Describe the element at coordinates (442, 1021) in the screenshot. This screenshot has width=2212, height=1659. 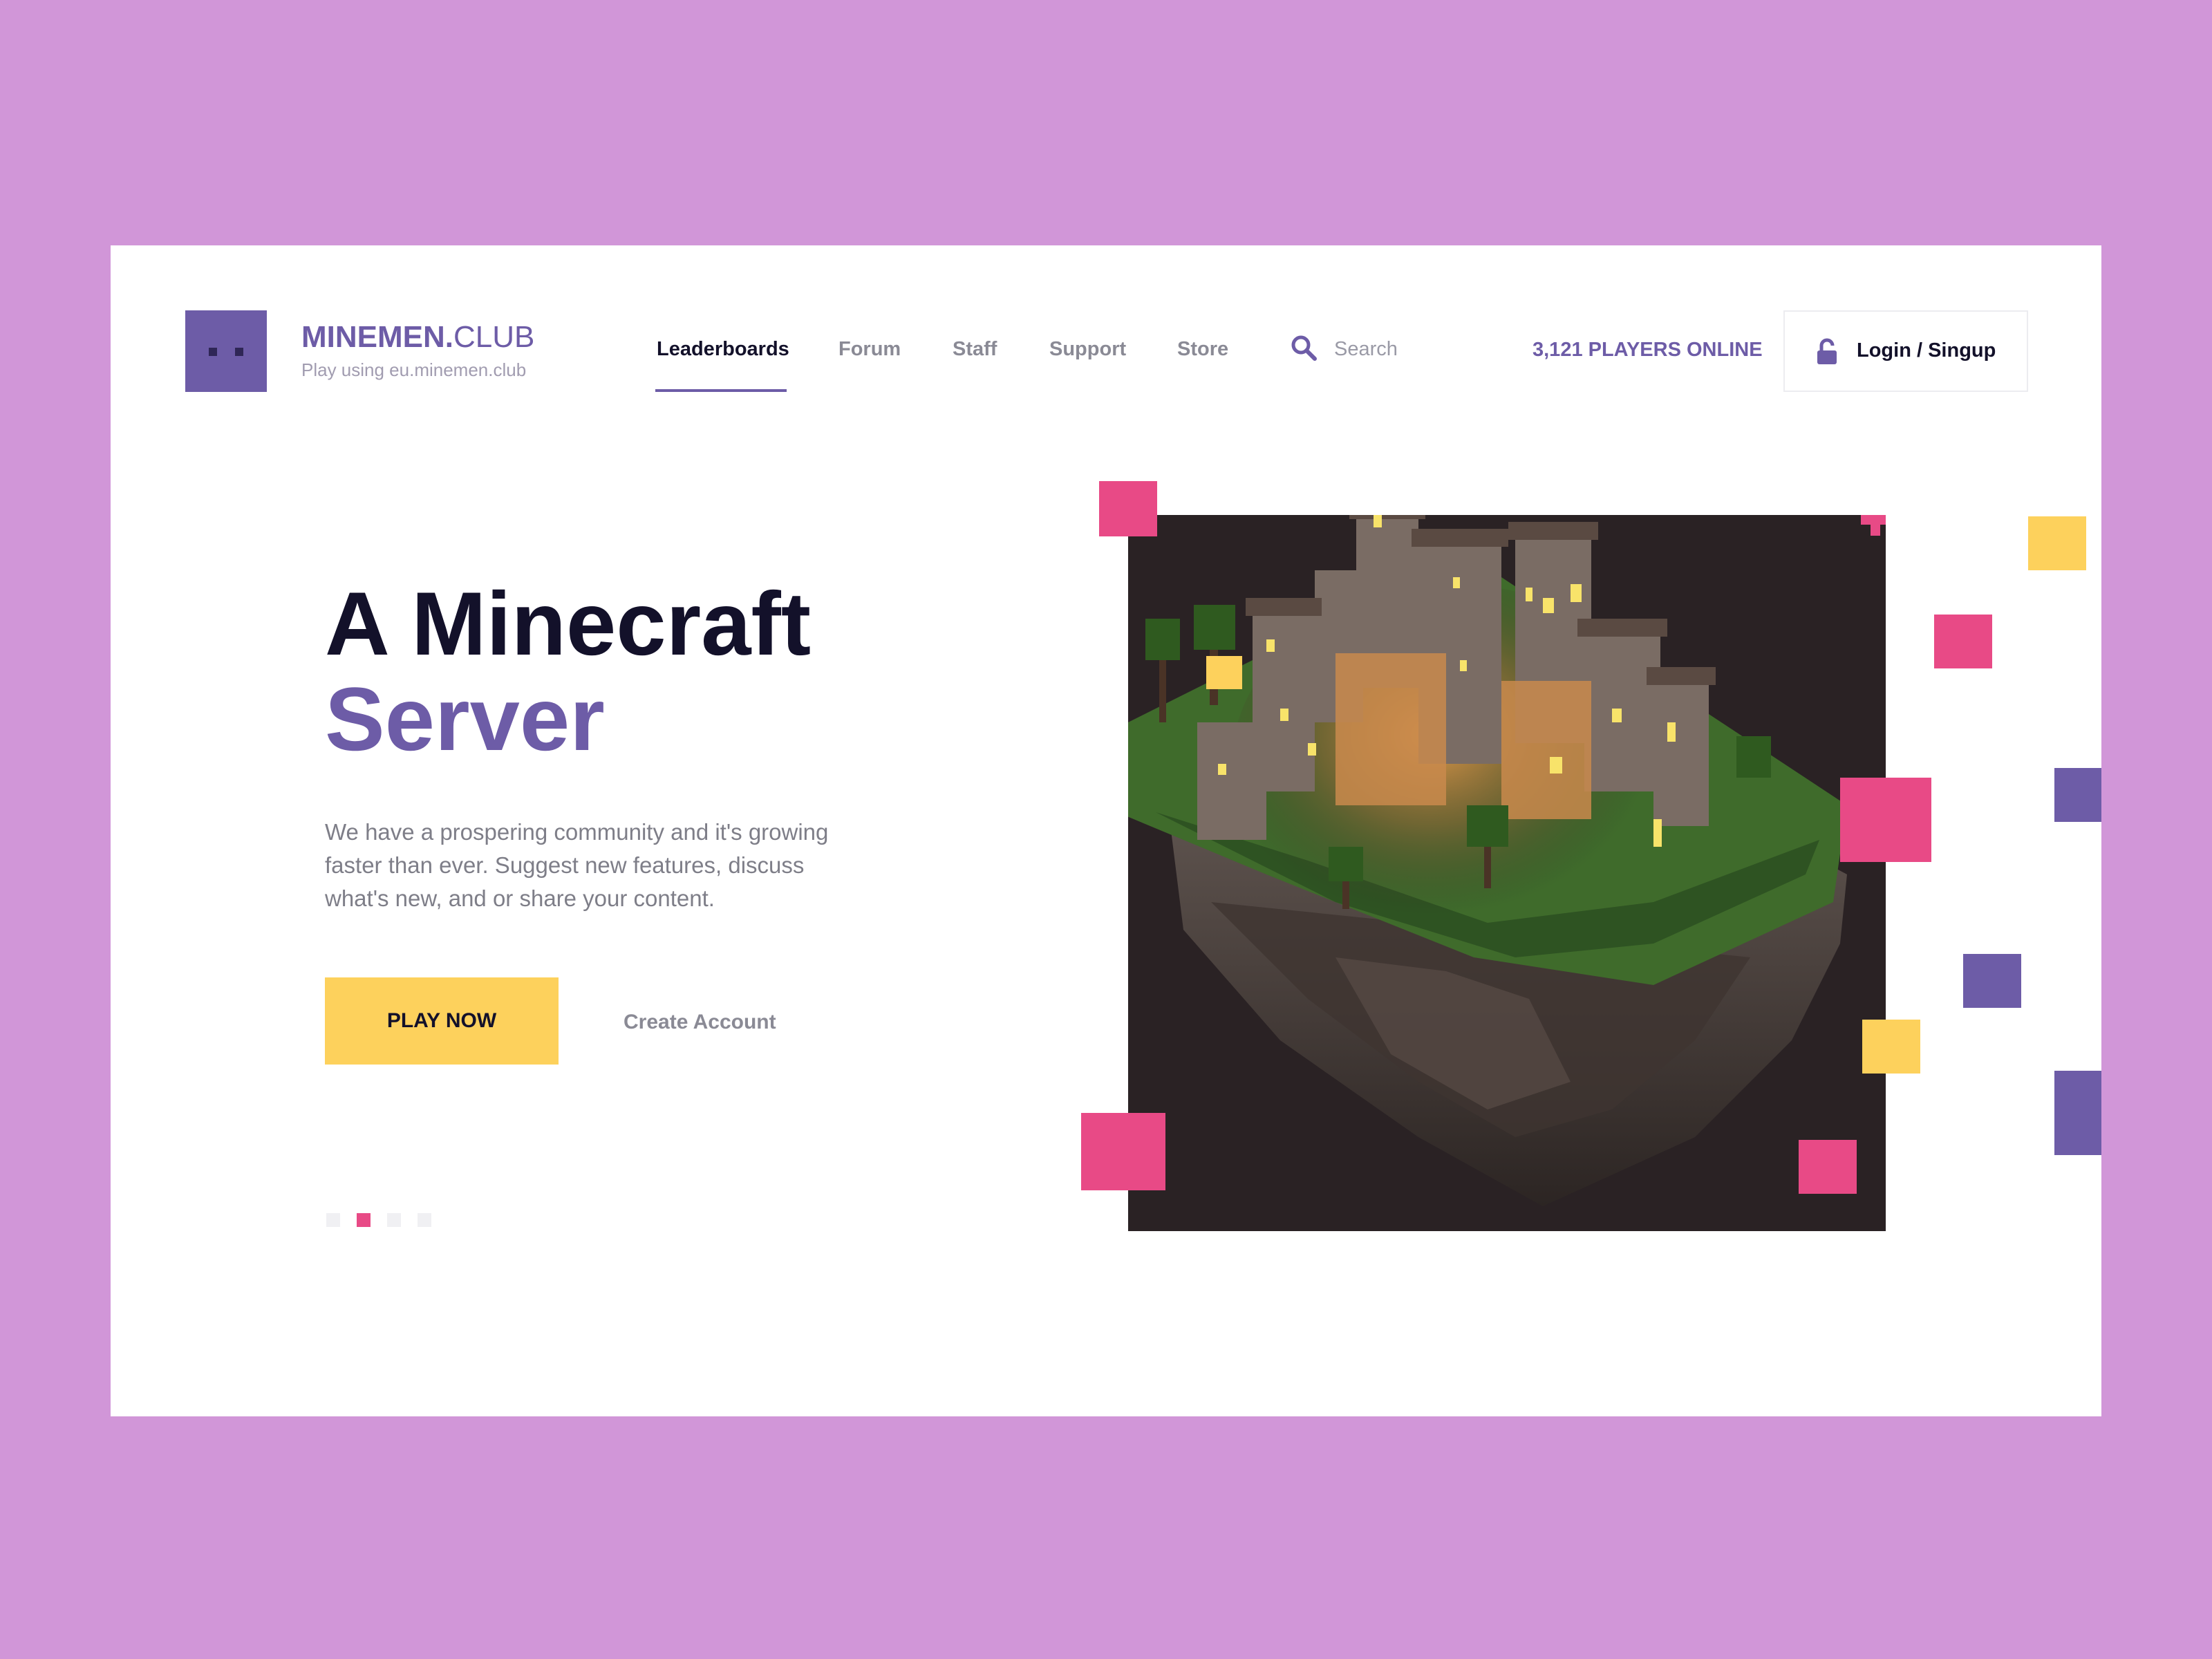
I see `play-now-button: PLAY NOW` at that location.